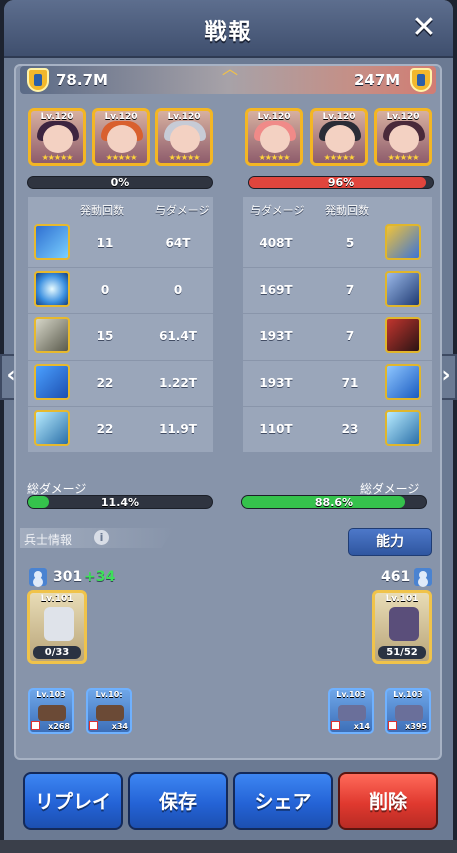 This screenshot has width=457, height=853. Describe the element at coordinates (57, 652) in the screenshot. I see `unit-count: 0/33` at that location.